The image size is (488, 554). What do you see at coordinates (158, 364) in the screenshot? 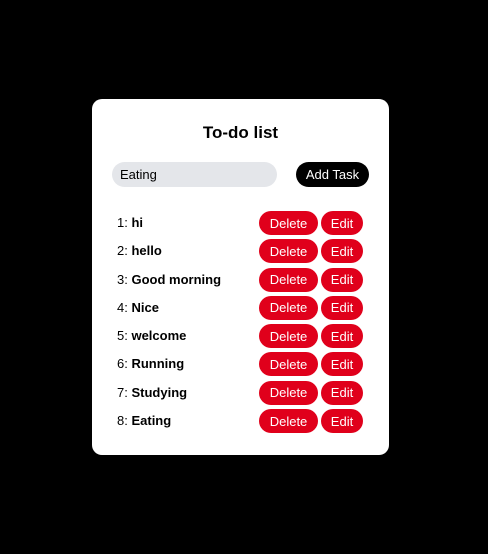
I see `task-name: Running` at bounding box center [158, 364].